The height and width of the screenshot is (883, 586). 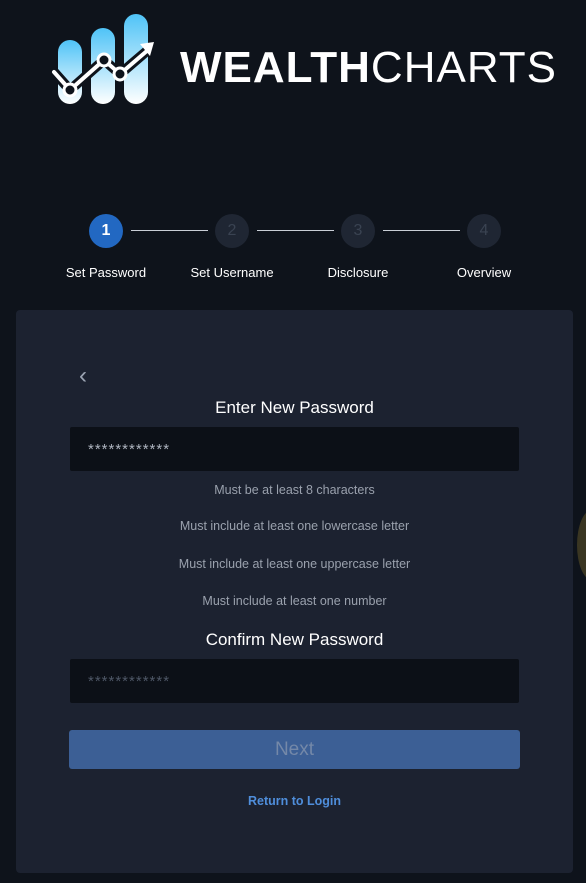 What do you see at coordinates (294, 490) in the screenshot?
I see `password-rule-length: Must be at least 8 characters` at bounding box center [294, 490].